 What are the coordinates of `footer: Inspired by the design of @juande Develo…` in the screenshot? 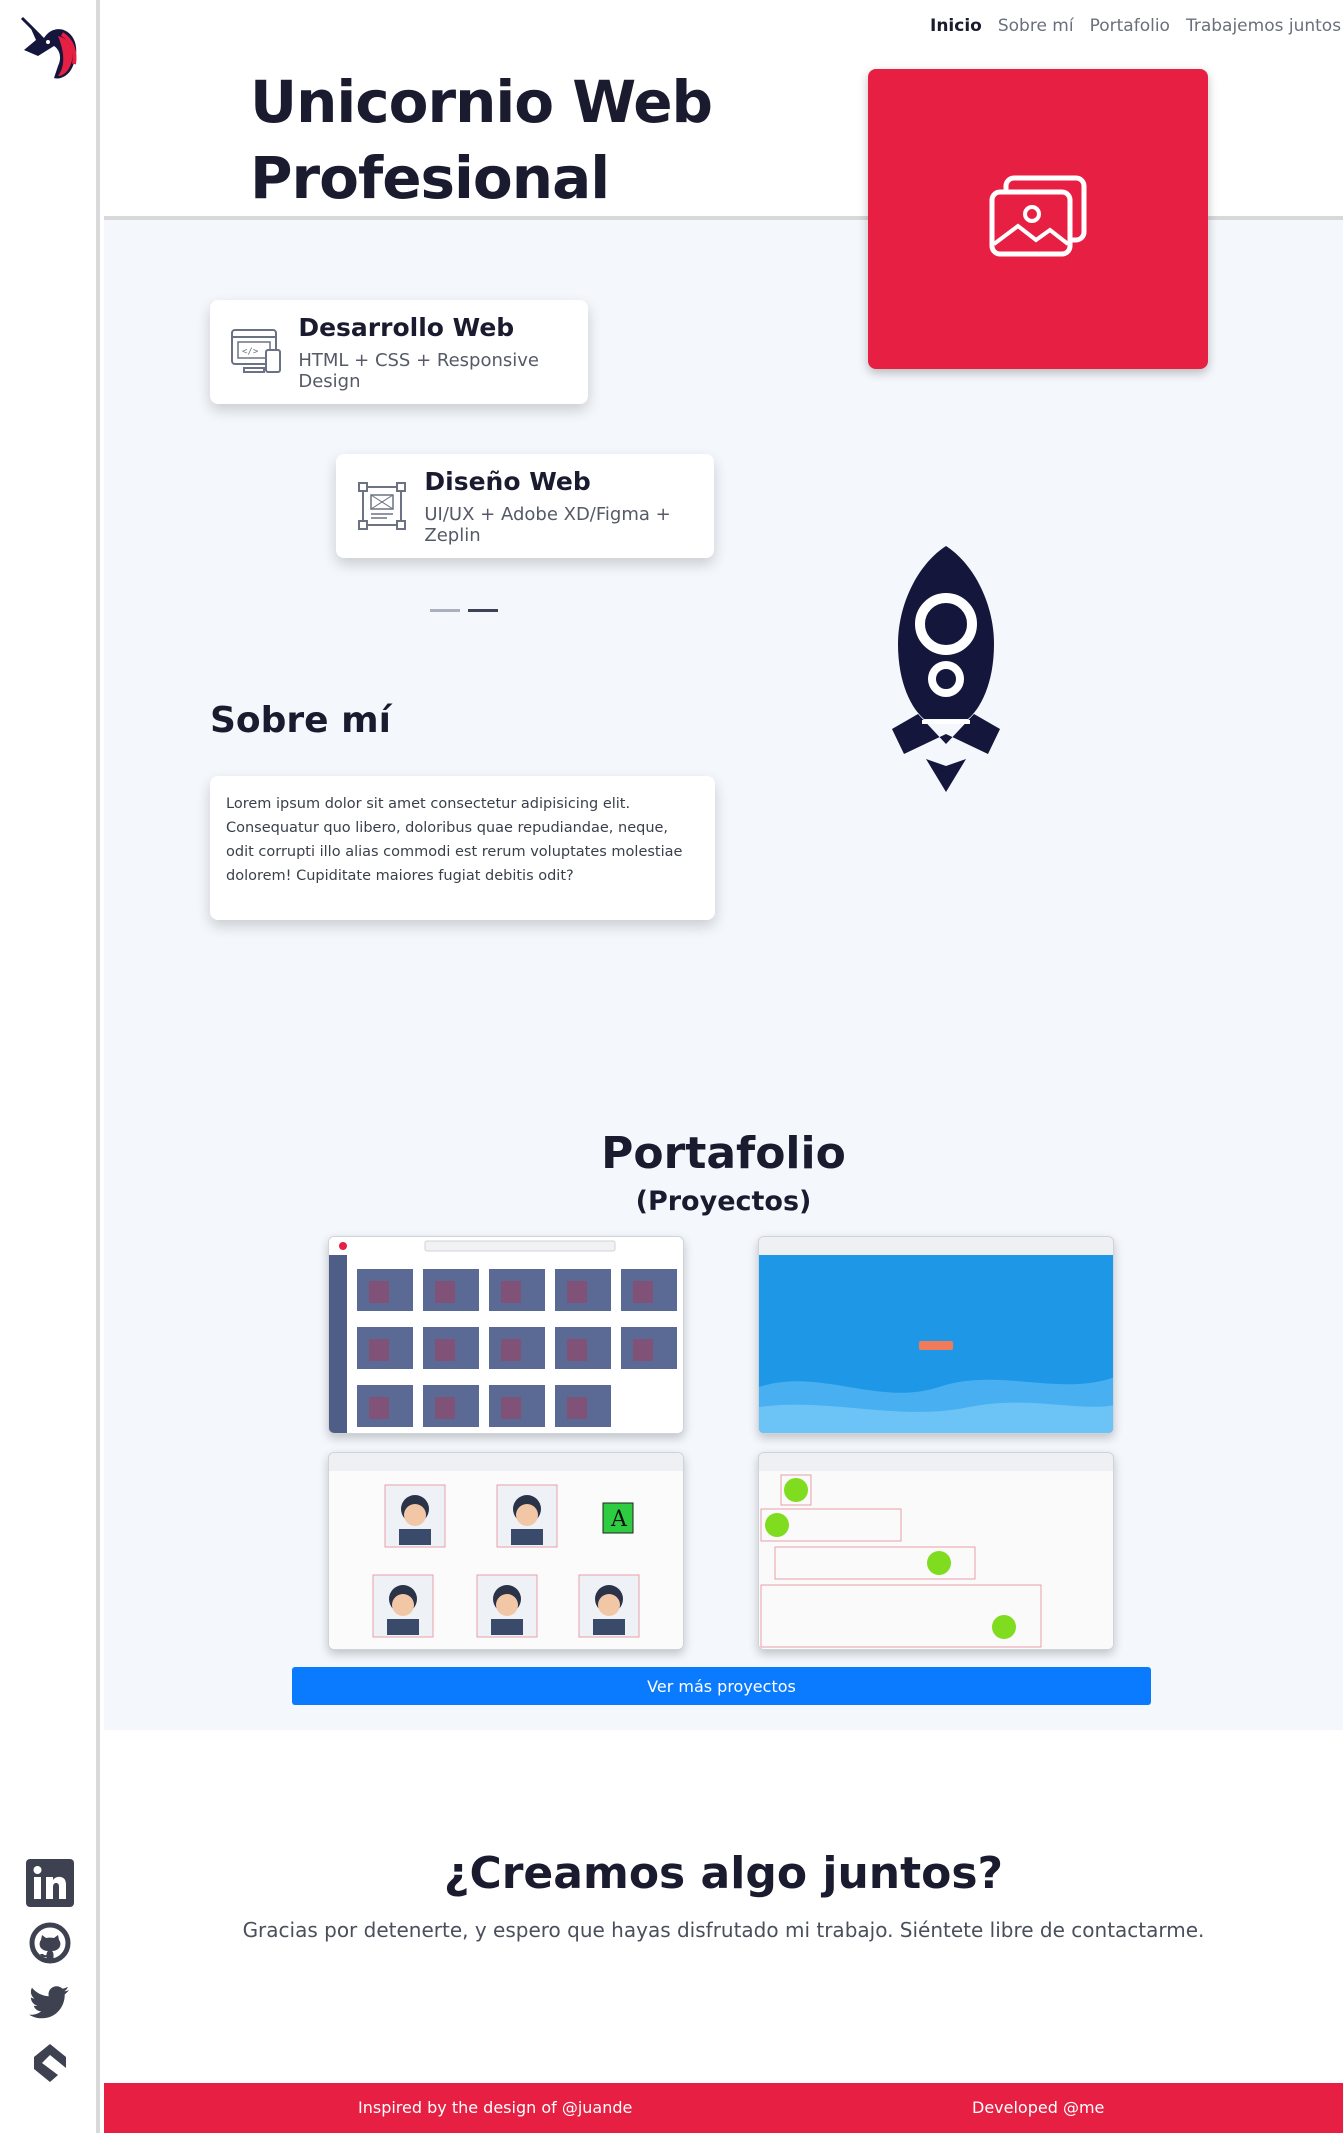 It's located at (723, 2108).